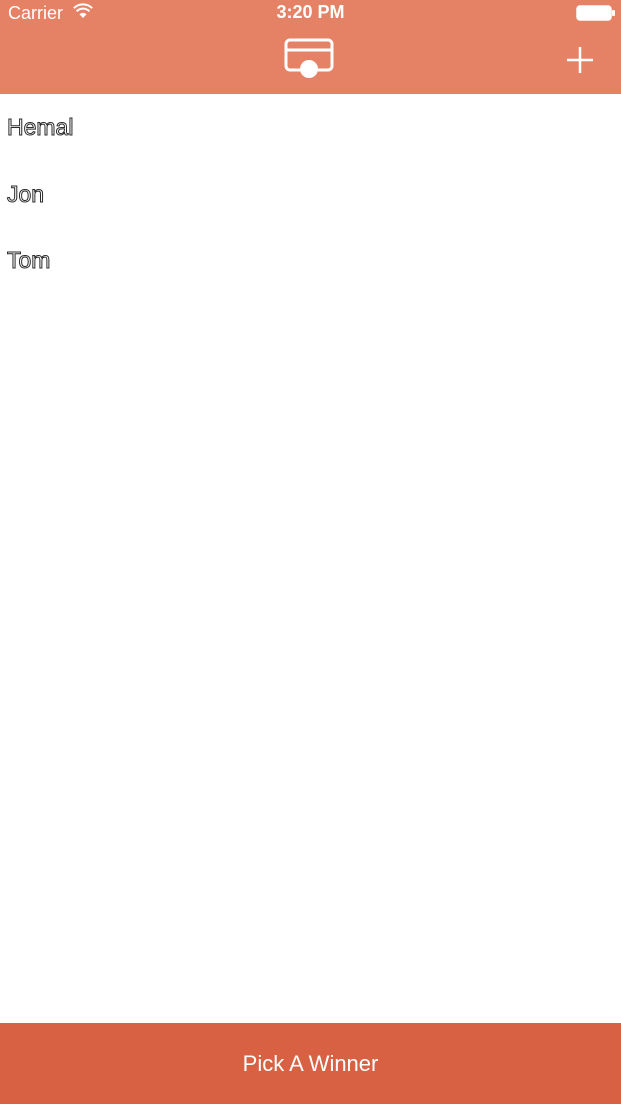 Image resolution: width=621 pixels, height=1104 pixels. Describe the element at coordinates (310, 1063) in the screenshot. I see `pick-winner-button: Pick A Winner` at that location.